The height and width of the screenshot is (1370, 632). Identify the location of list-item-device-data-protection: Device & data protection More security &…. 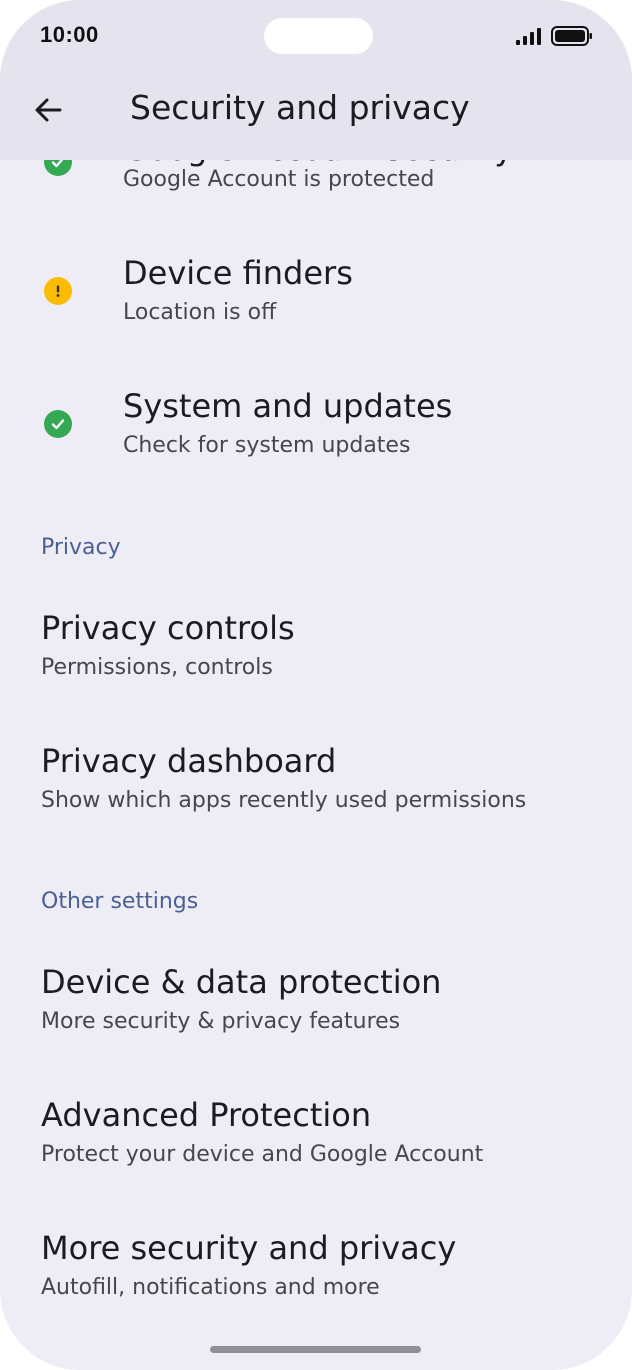
(316, 1004).